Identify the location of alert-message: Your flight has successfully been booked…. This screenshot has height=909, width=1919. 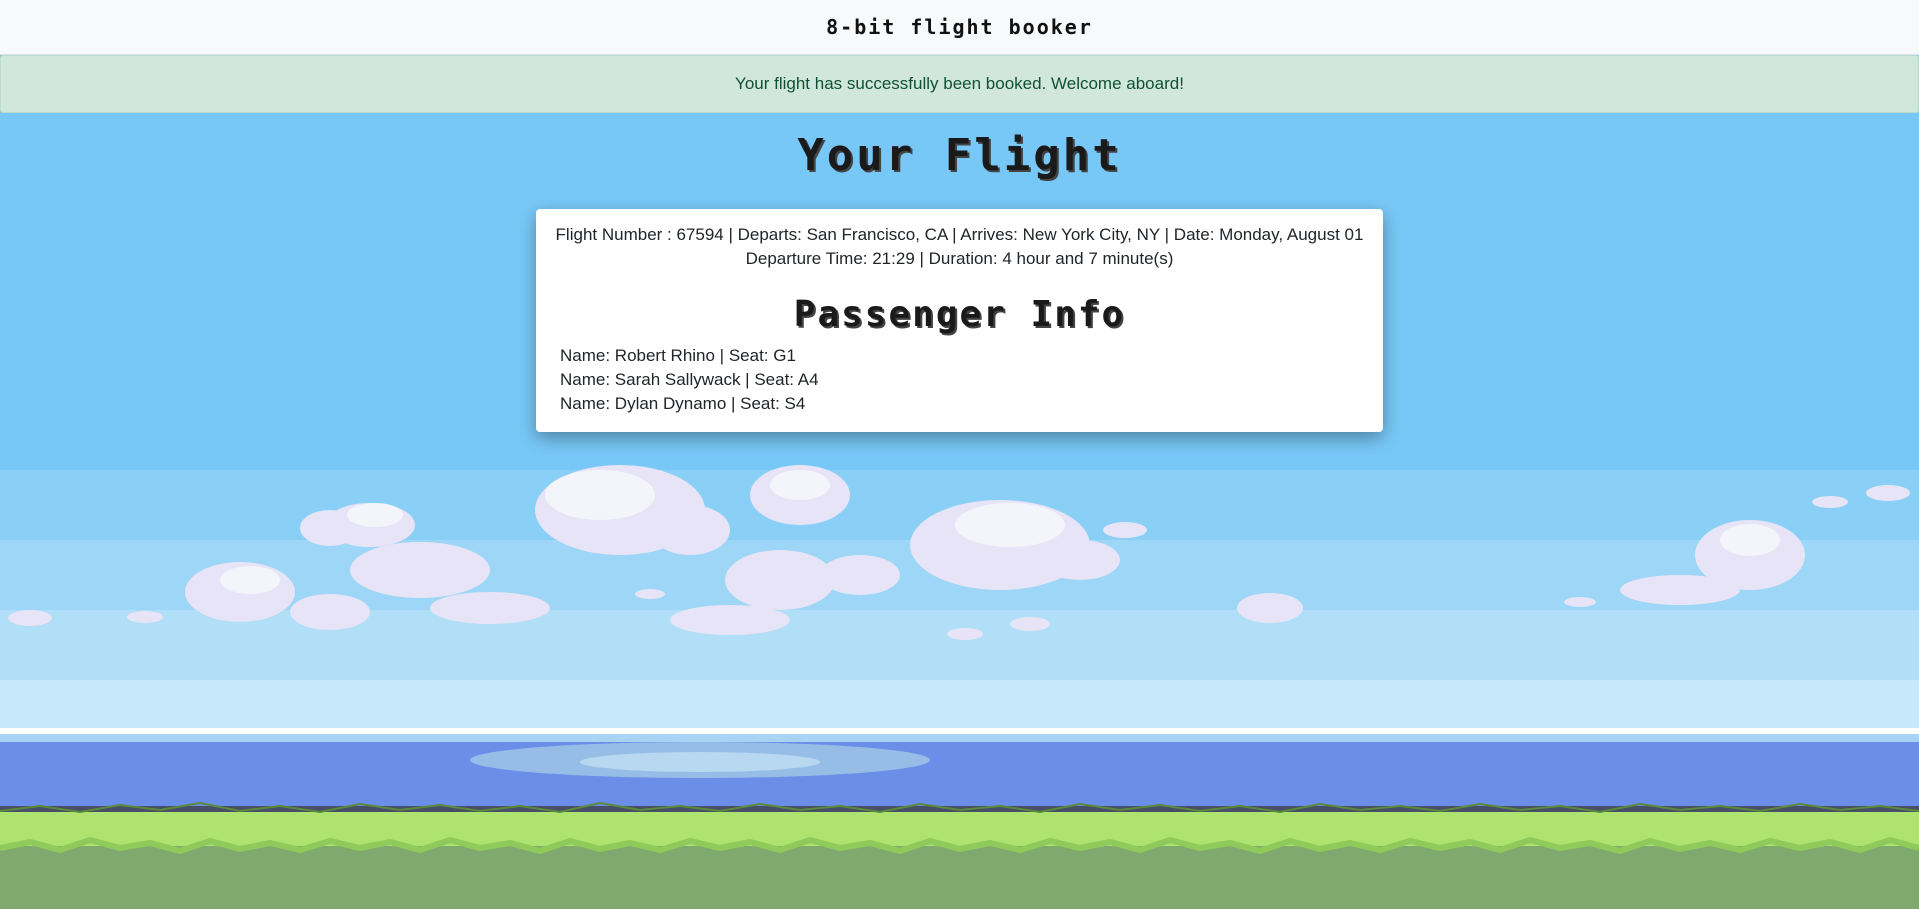
(959, 83).